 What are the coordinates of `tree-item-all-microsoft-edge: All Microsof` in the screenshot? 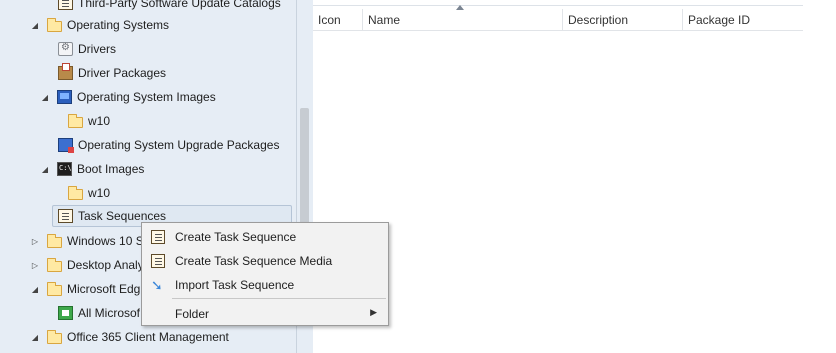 It's located at (99, 313).